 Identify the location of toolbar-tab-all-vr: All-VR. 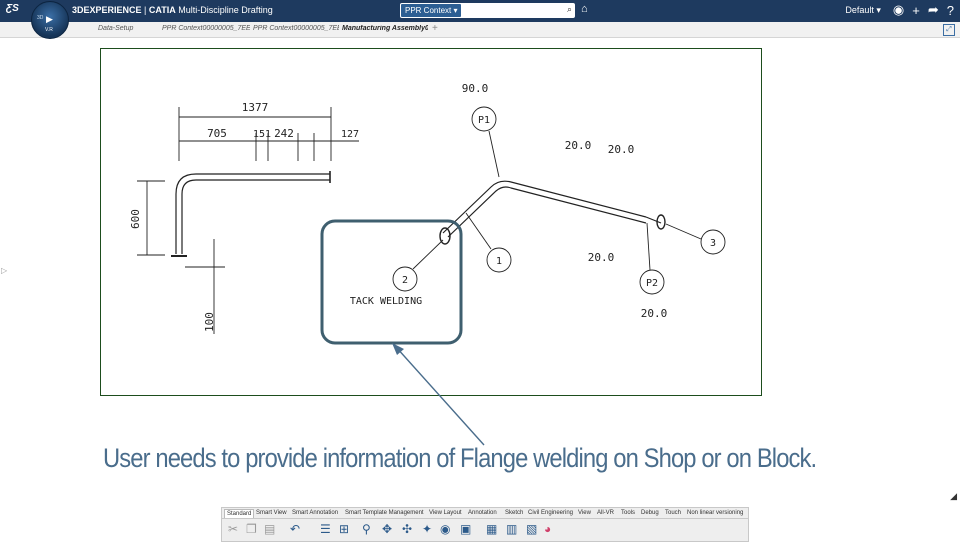
(605, 513).